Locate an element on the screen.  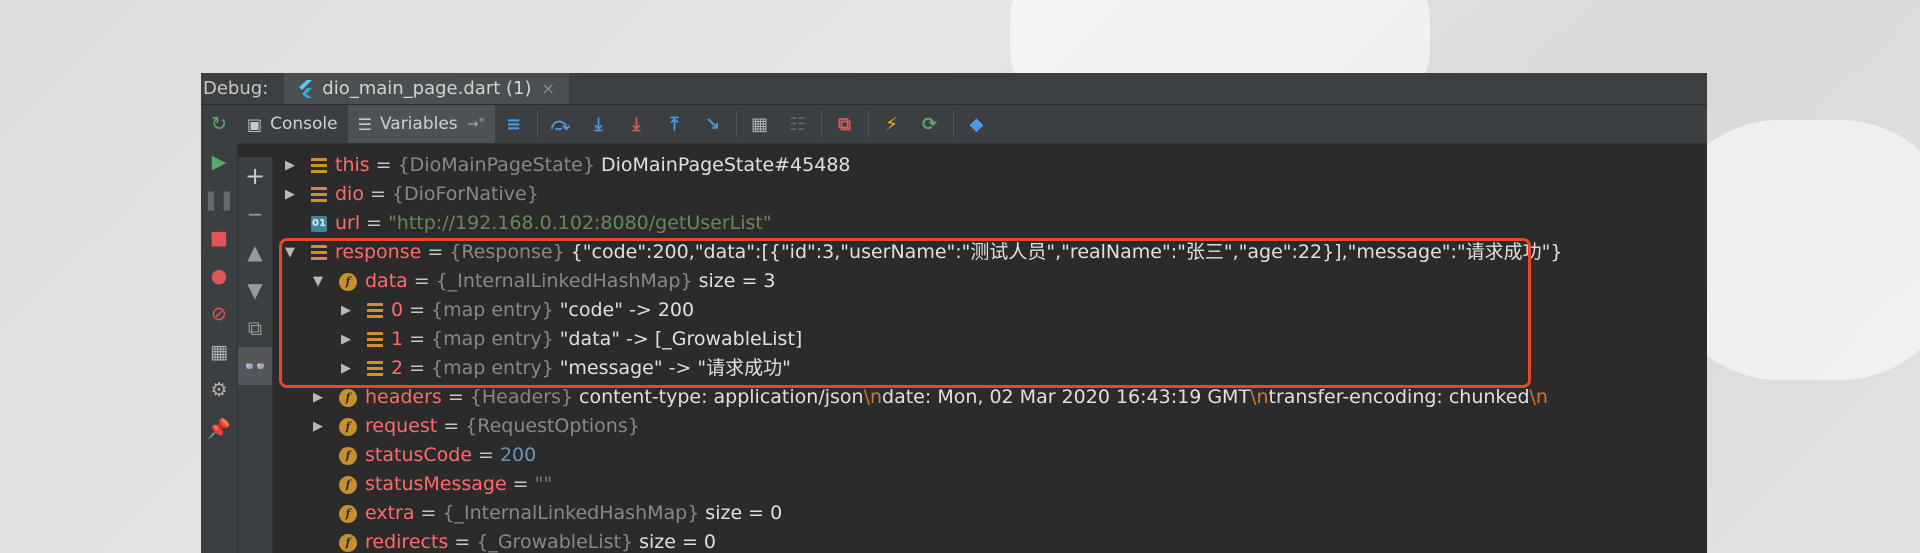
show-watches-icon: 👓 is located at coordinates (255, 366).